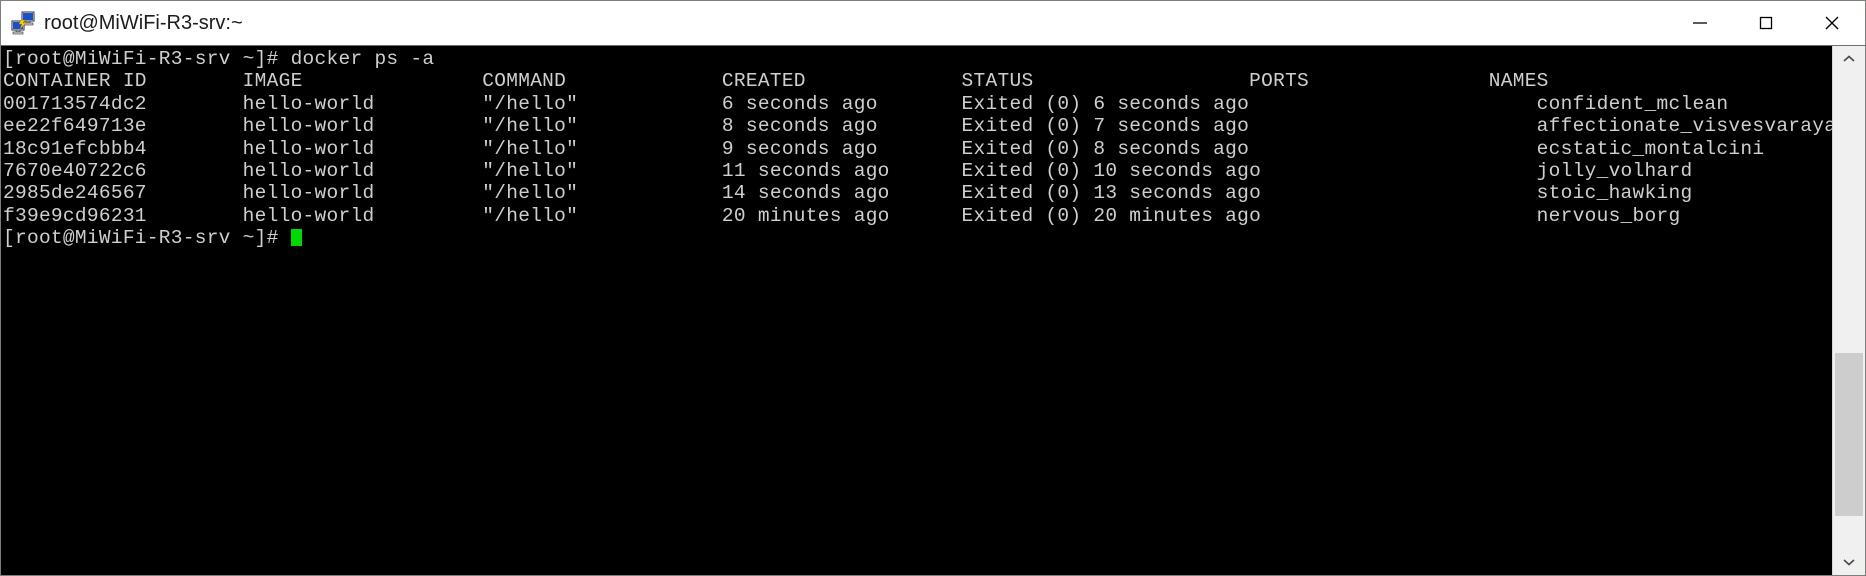  What do you see at coordinates (1849, 434) in the screenshot?
I see `scrollbar-thumb` at bounding box center [1849, 434].